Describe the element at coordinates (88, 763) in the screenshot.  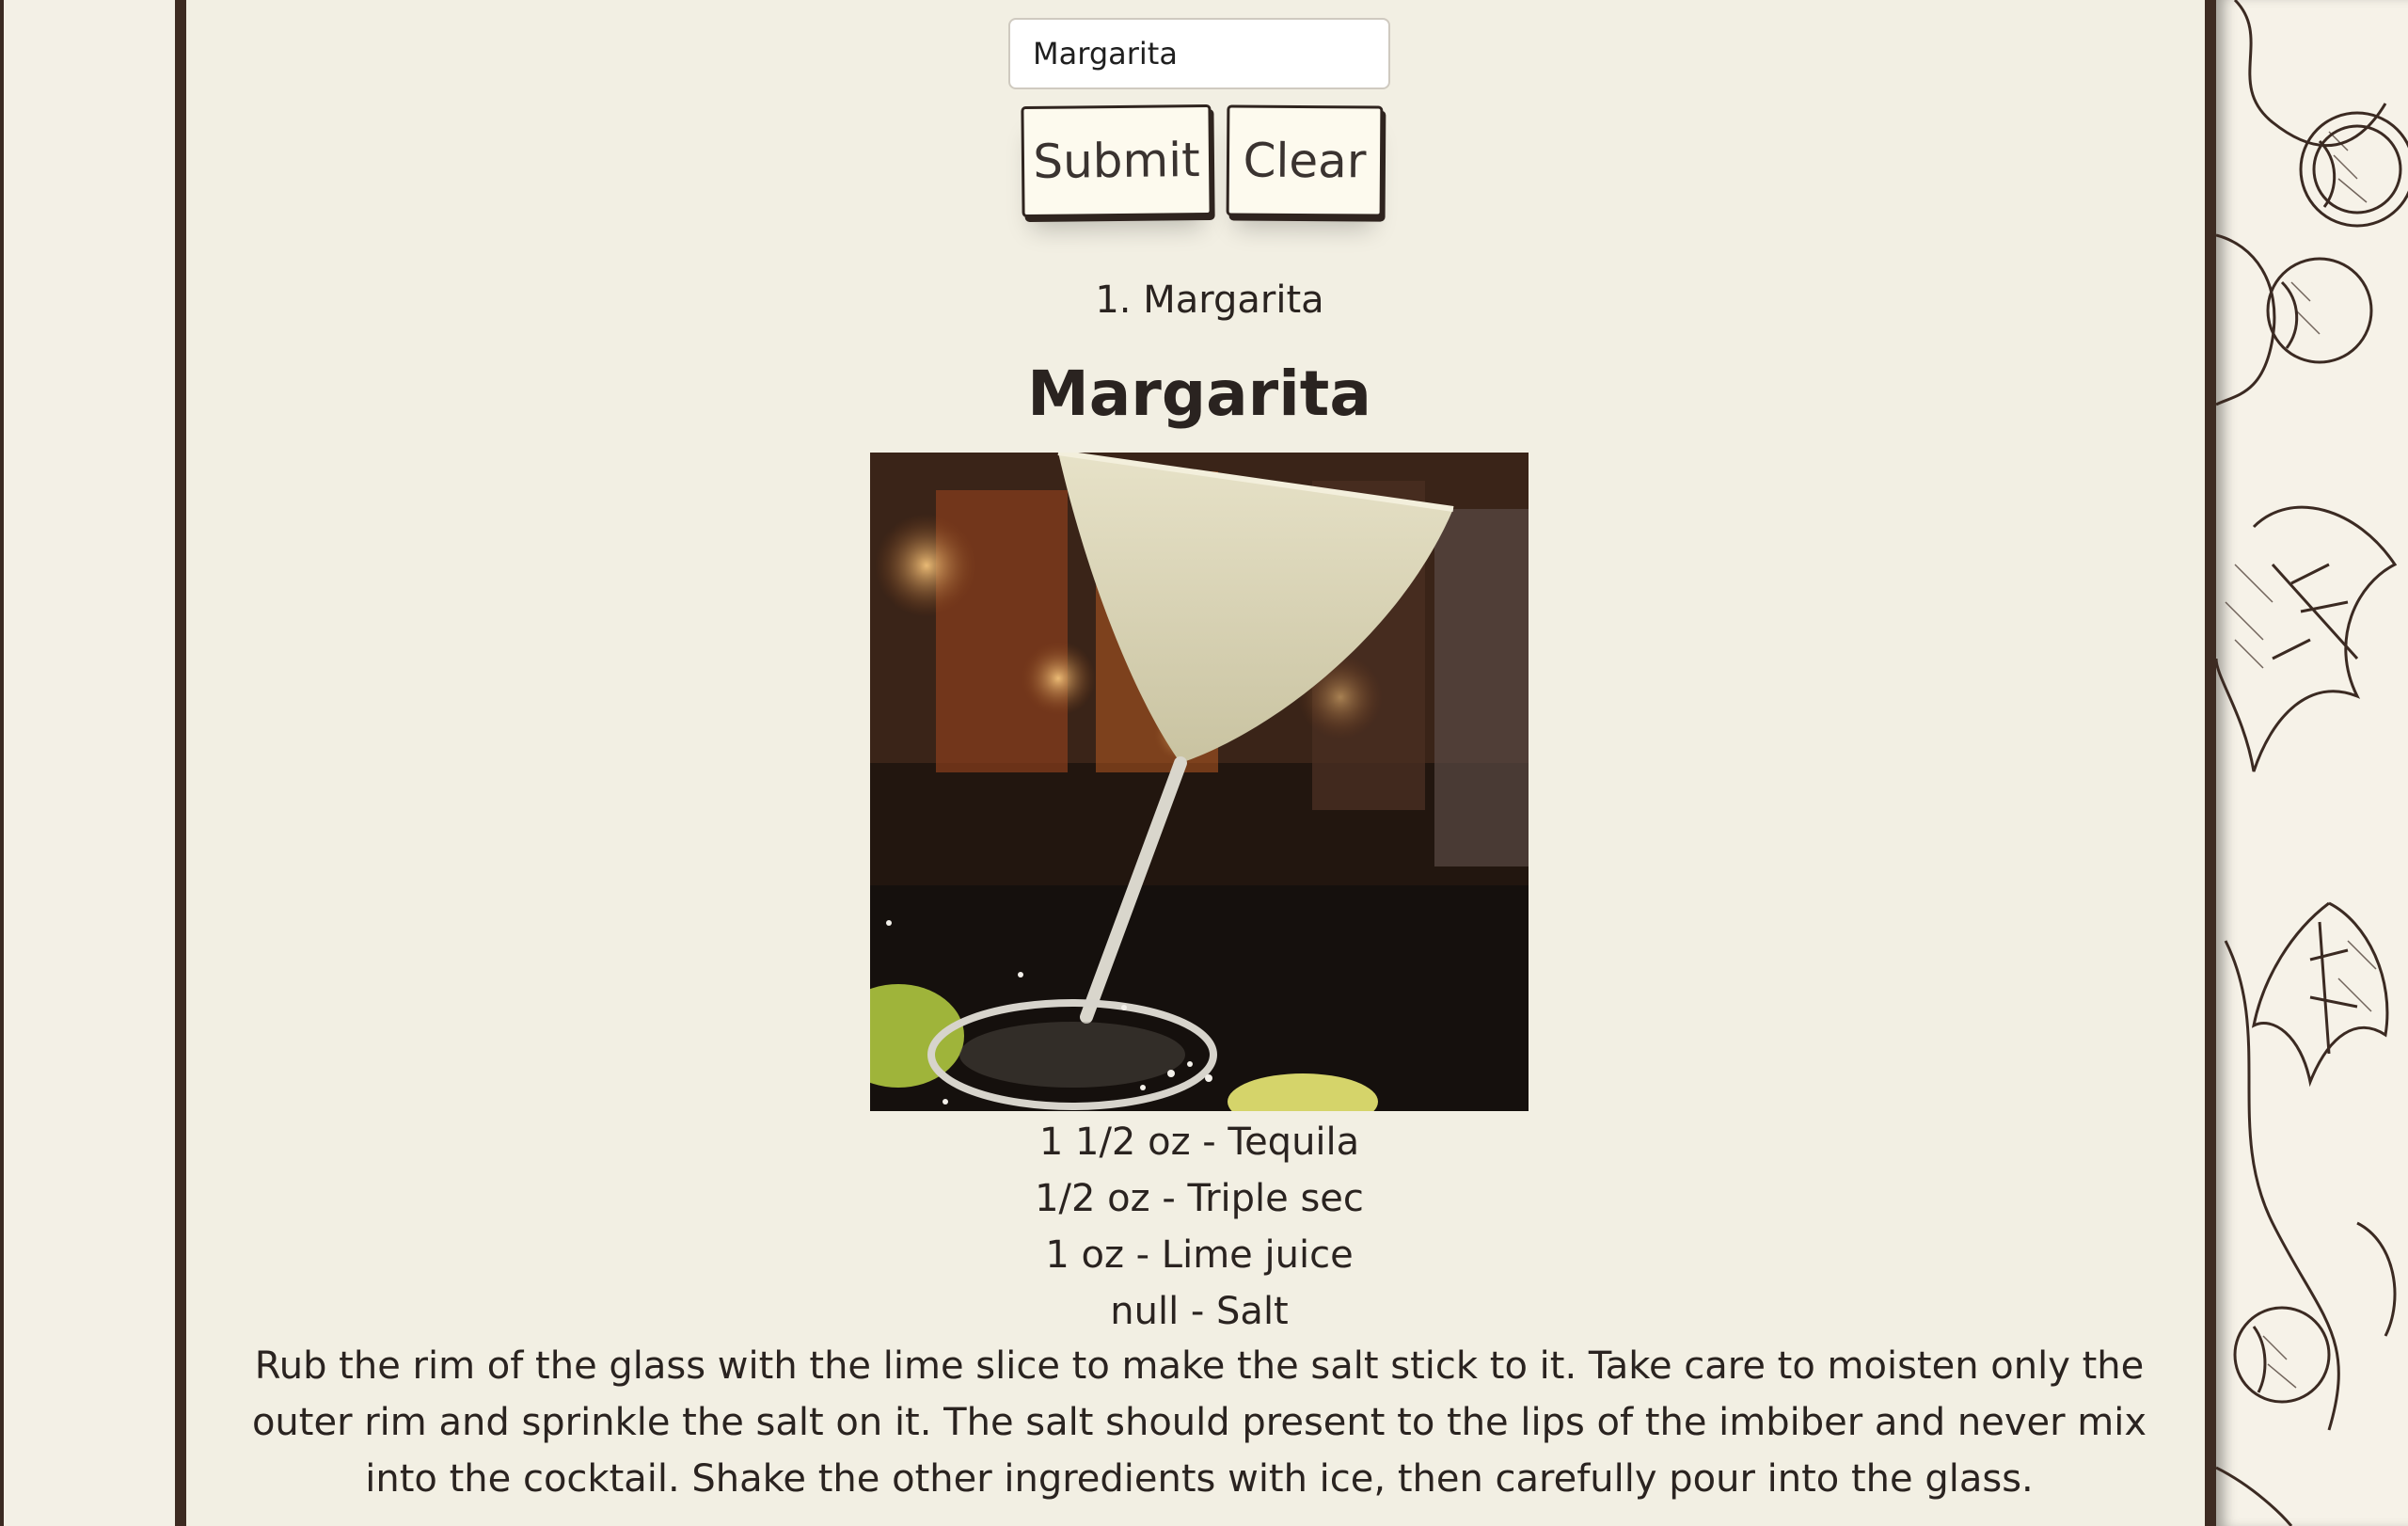
I see `left-margin` at that location.